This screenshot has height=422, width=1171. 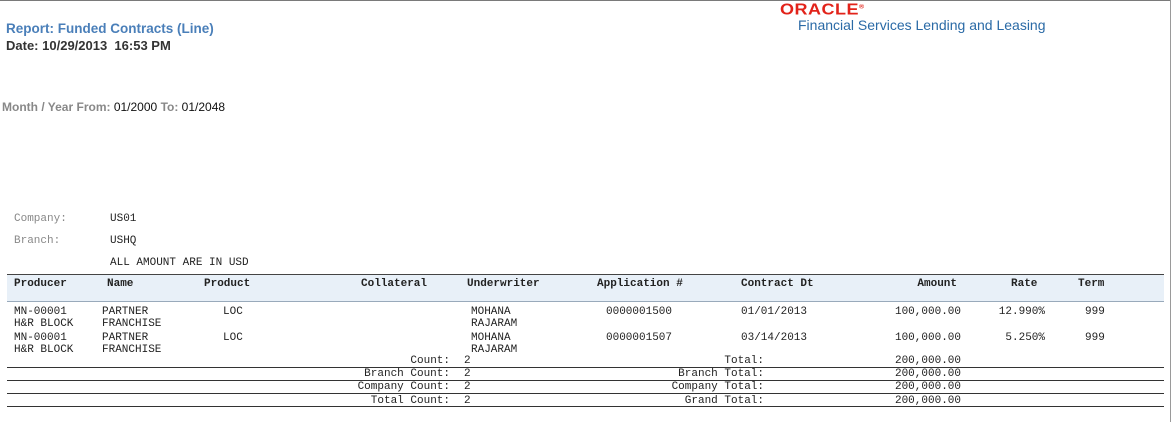 What do you see at coordinates (123, 241) in the screenshot?
I see `branch-value: USHQ` at bounding box center [123, 241].